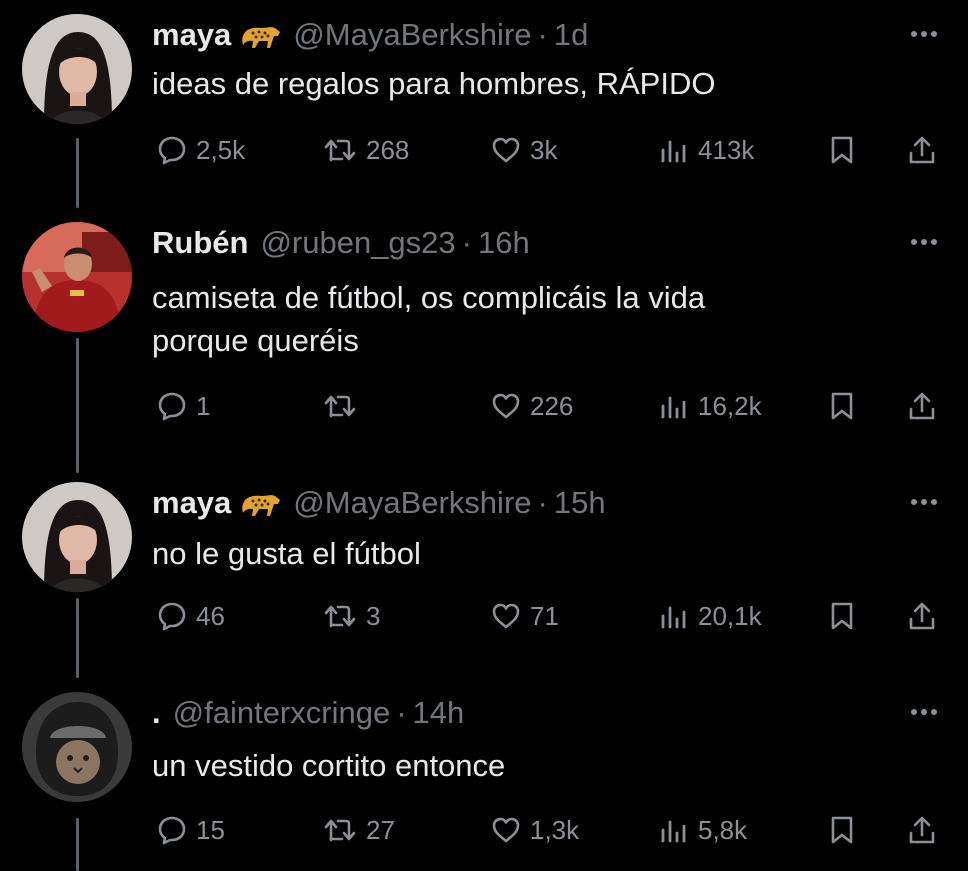 The width and height of the screenshot is (968, 871). I want to click on reply-button: 2,5k, so click(200, 150).